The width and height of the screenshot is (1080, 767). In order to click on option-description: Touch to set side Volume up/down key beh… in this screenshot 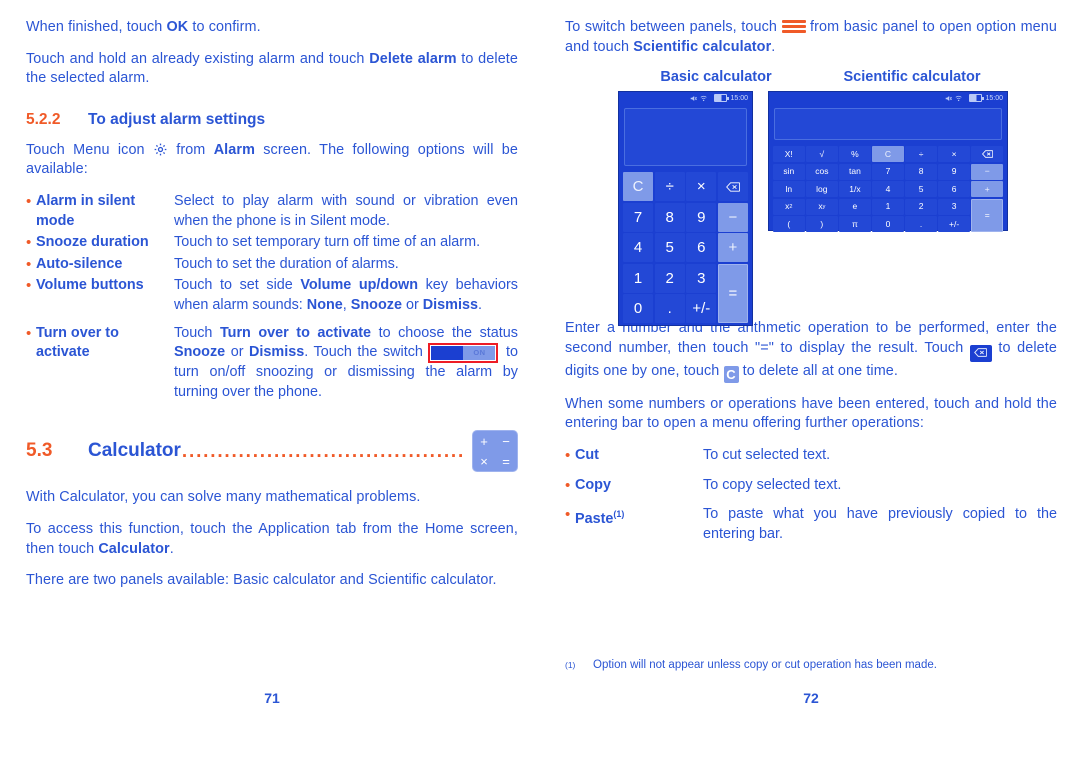, I will do `click(346, 295)`.